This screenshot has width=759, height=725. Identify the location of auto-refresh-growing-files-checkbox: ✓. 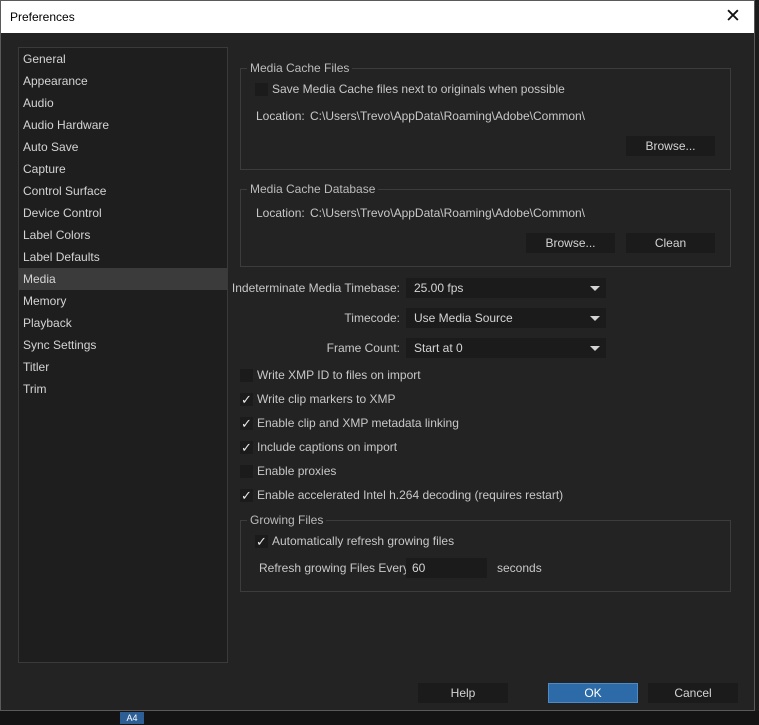
(261, 541).